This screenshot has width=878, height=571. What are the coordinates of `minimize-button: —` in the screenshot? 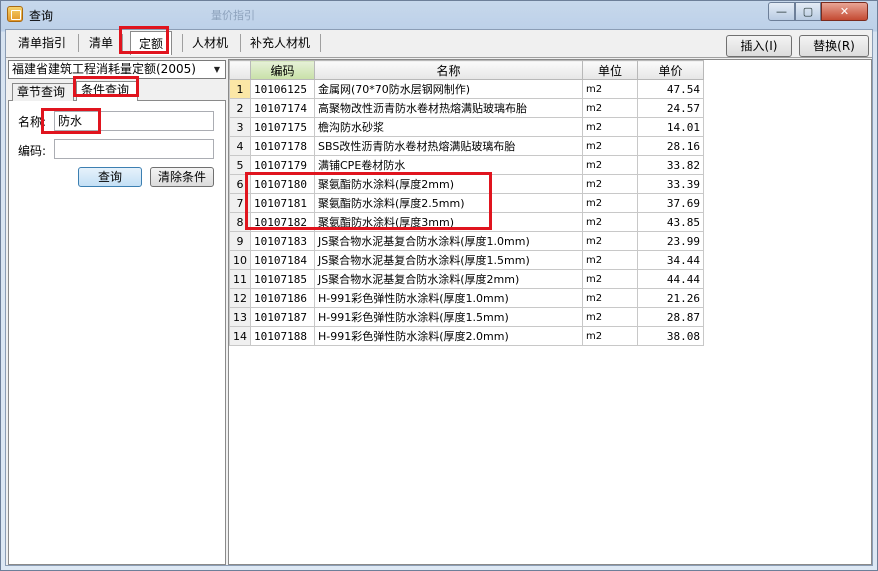 It's located at (781, 11).